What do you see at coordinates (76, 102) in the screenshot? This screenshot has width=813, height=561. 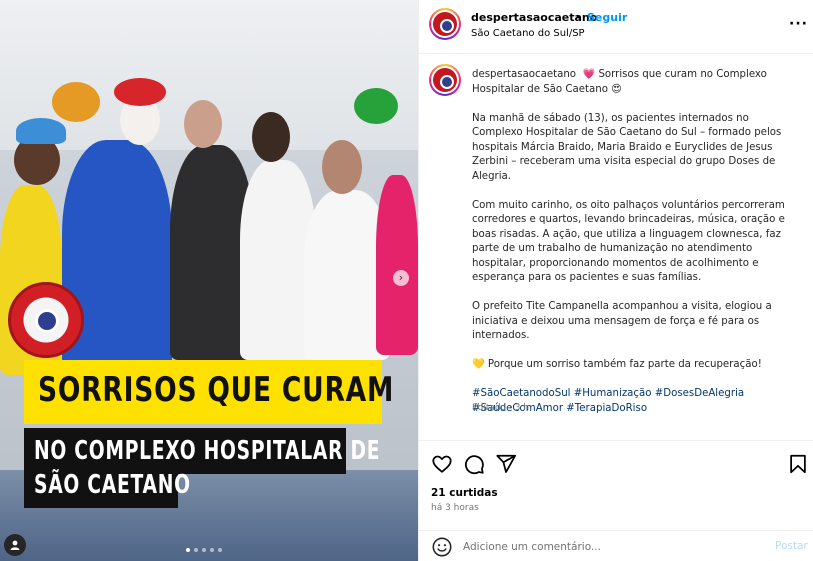 I see `clown-wig-back` at bounding box center [76, 102].